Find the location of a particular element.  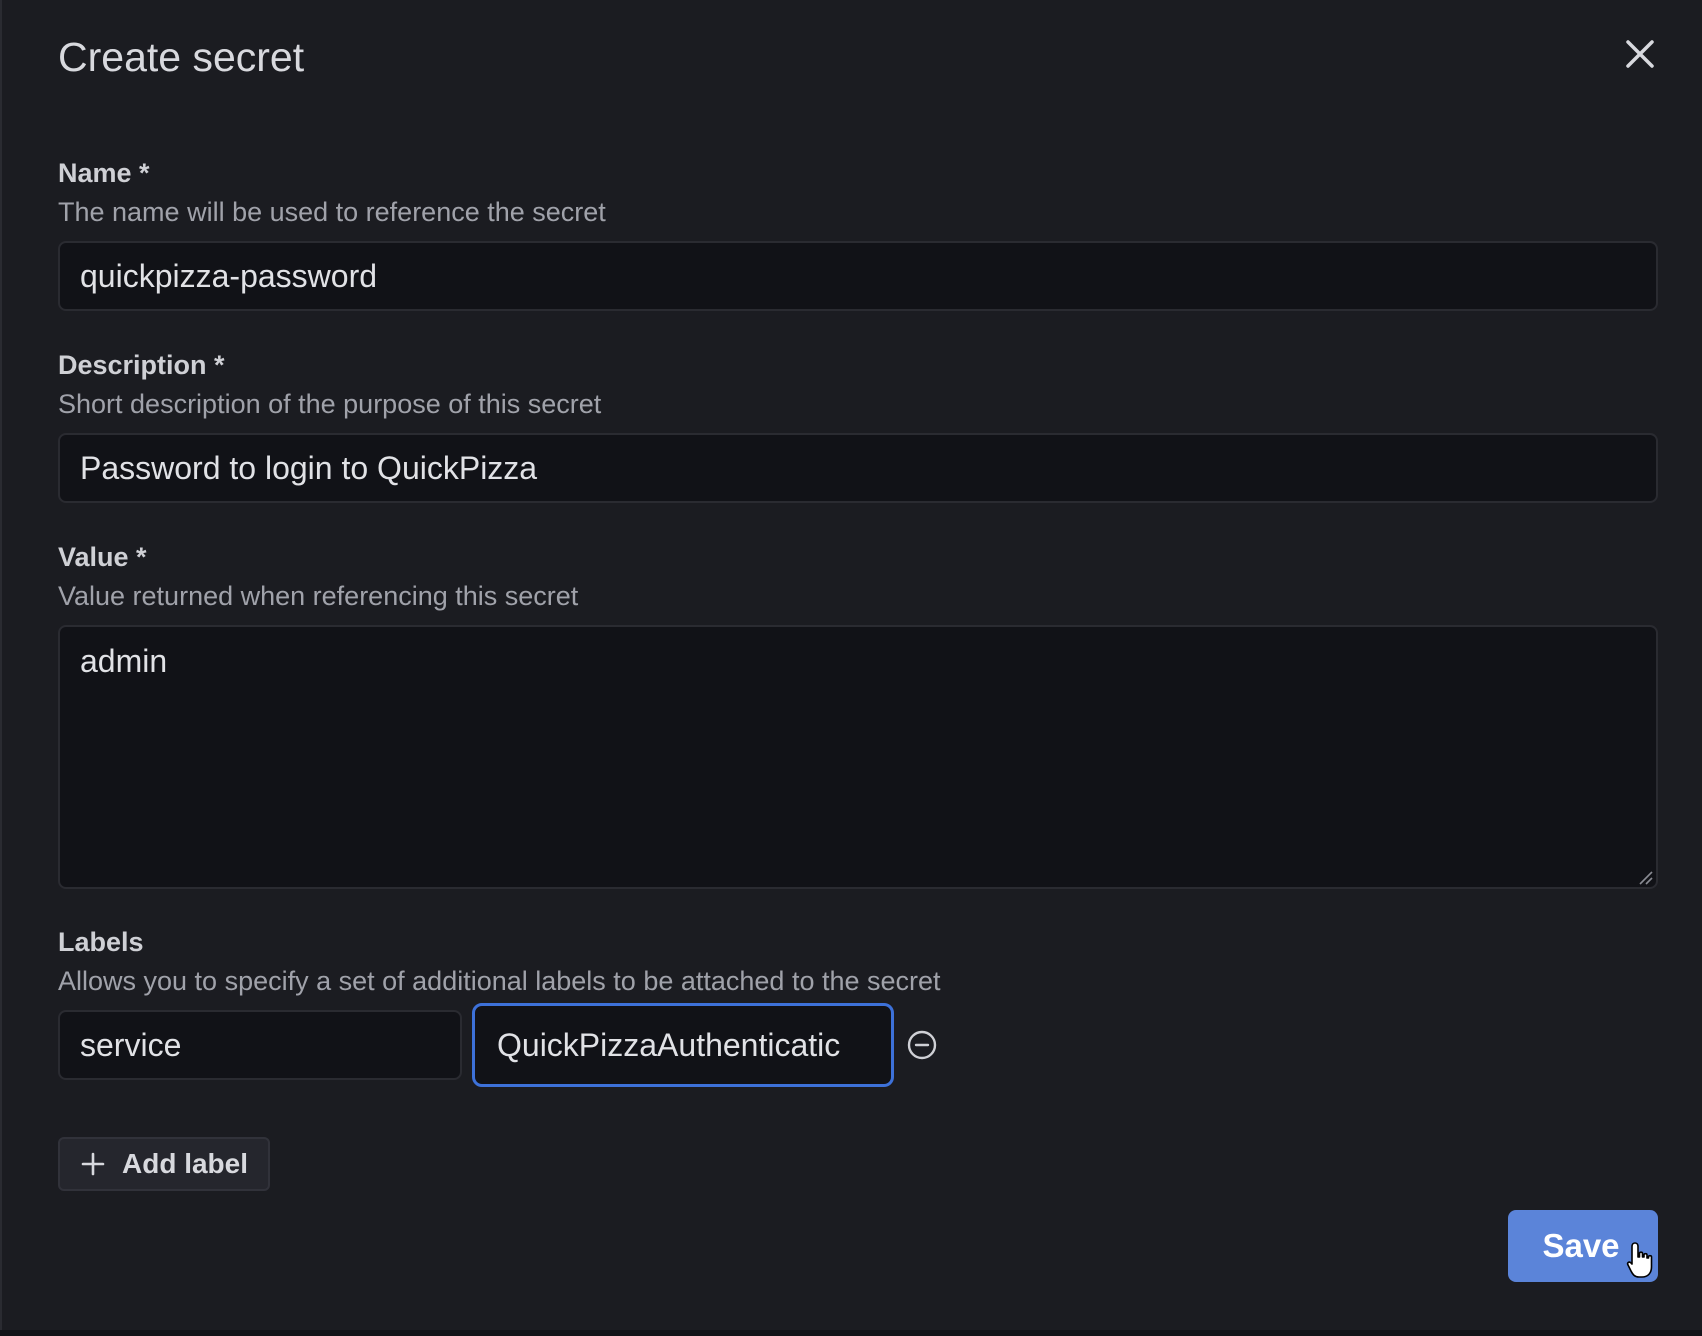

close-icon is located at coordinates (1640, 54).